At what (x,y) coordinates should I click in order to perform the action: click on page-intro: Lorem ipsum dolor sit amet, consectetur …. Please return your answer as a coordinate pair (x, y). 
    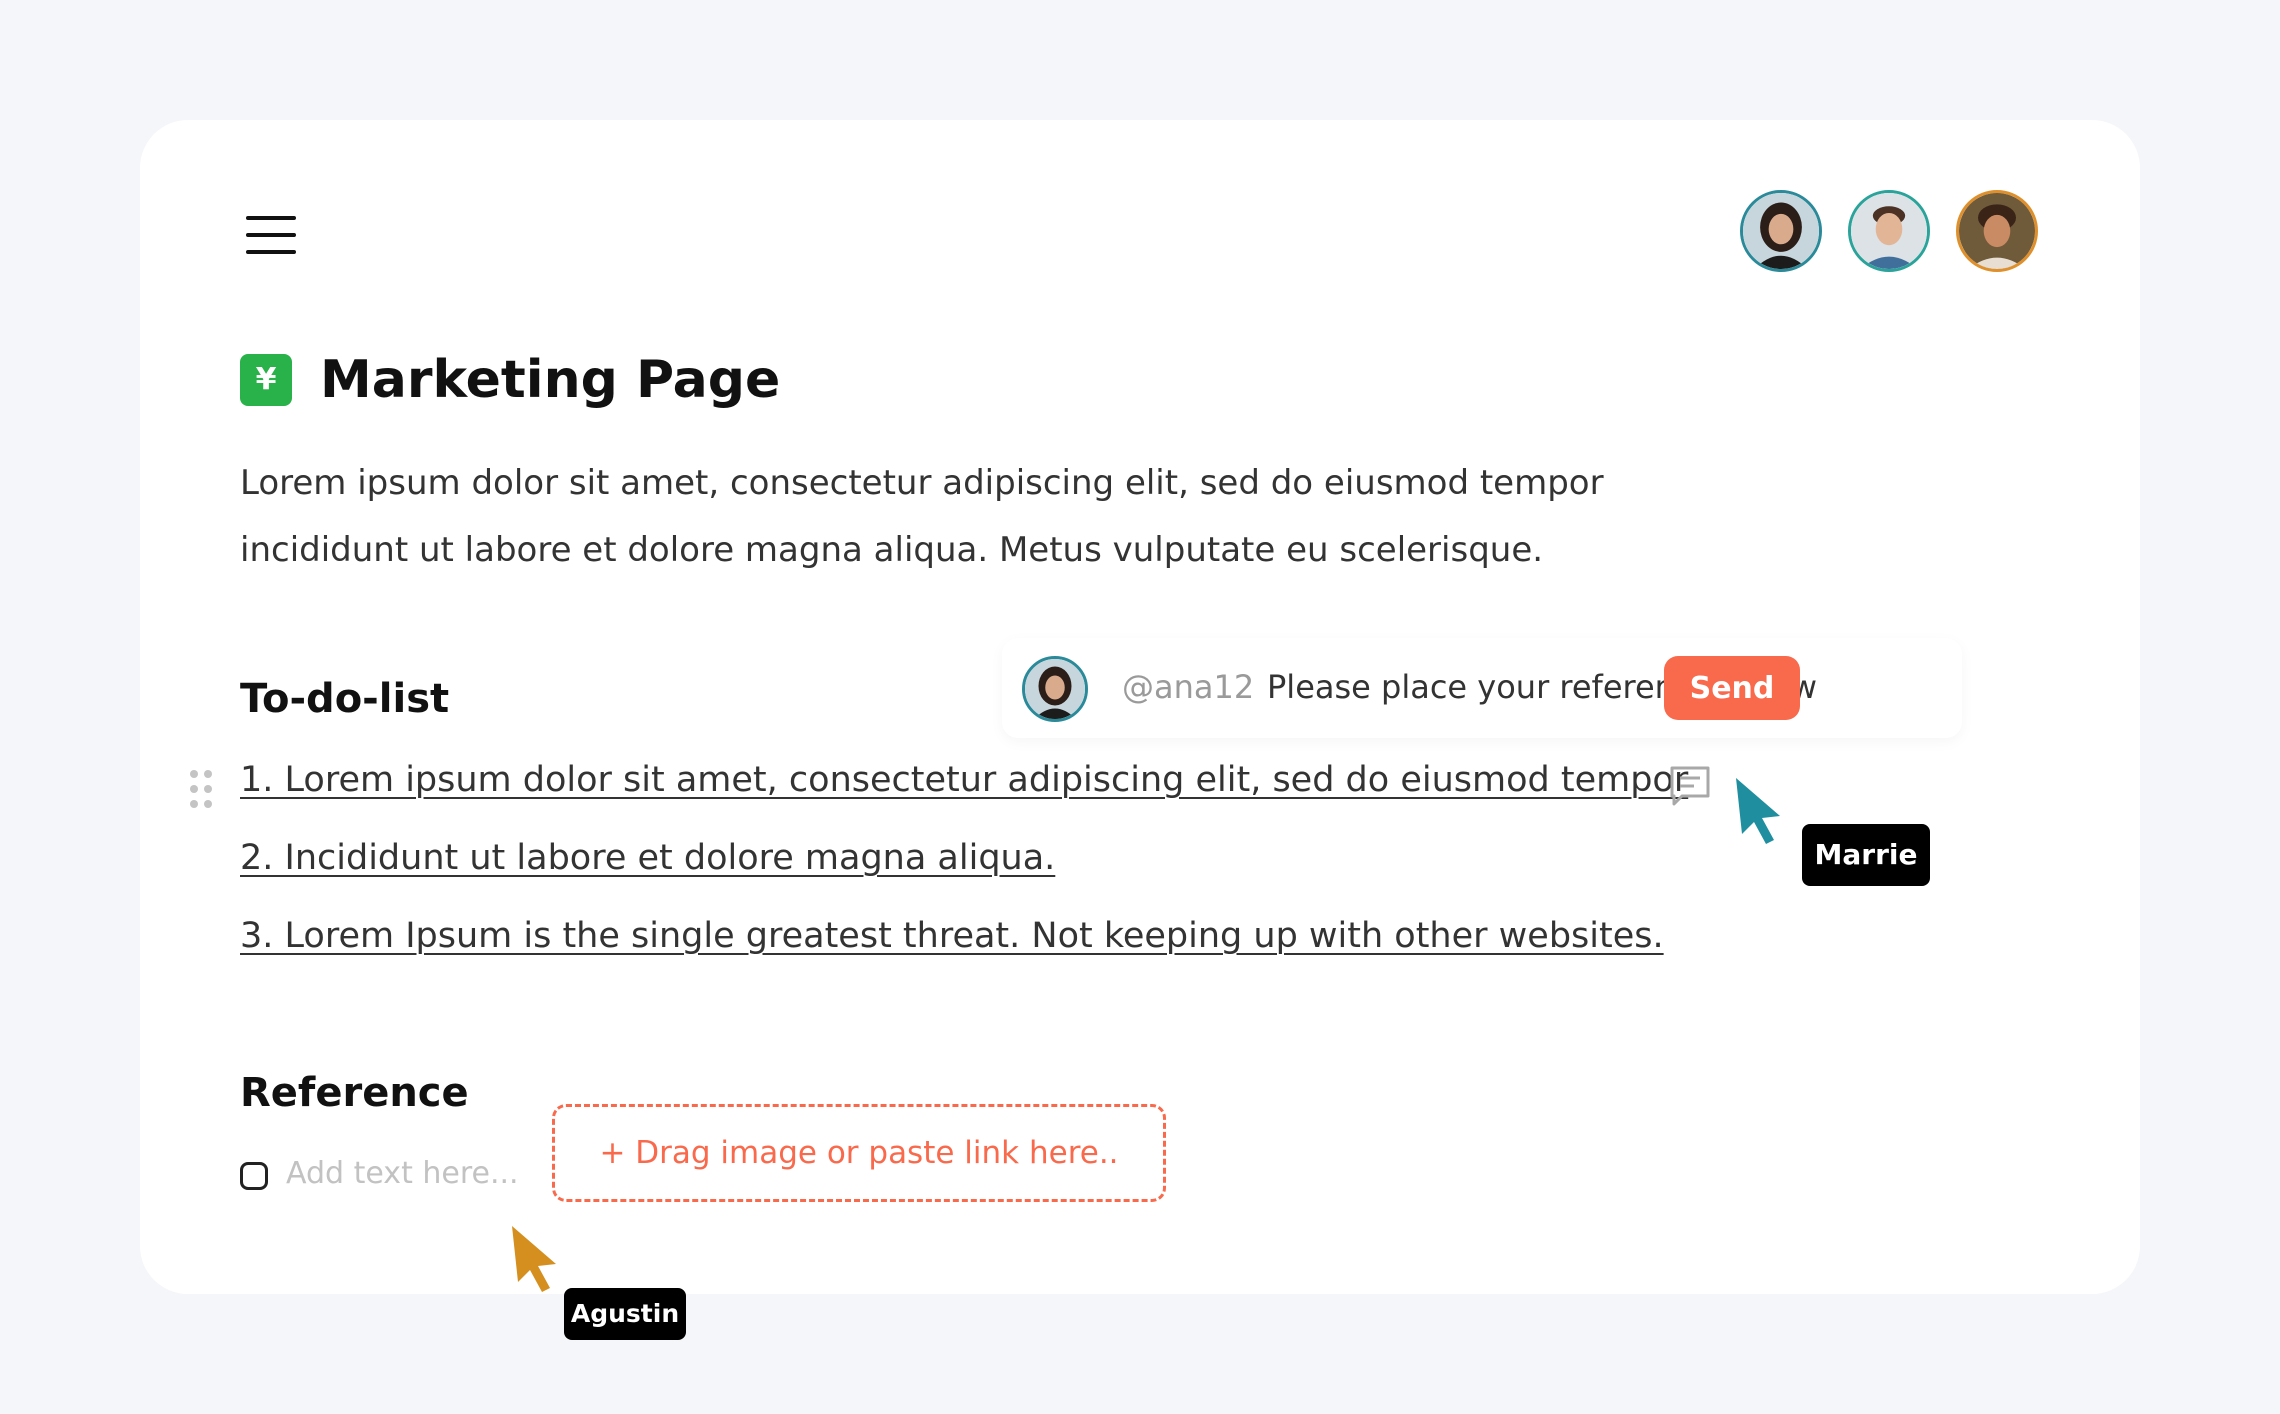
    Looking at the image, I should click on (990, 517).